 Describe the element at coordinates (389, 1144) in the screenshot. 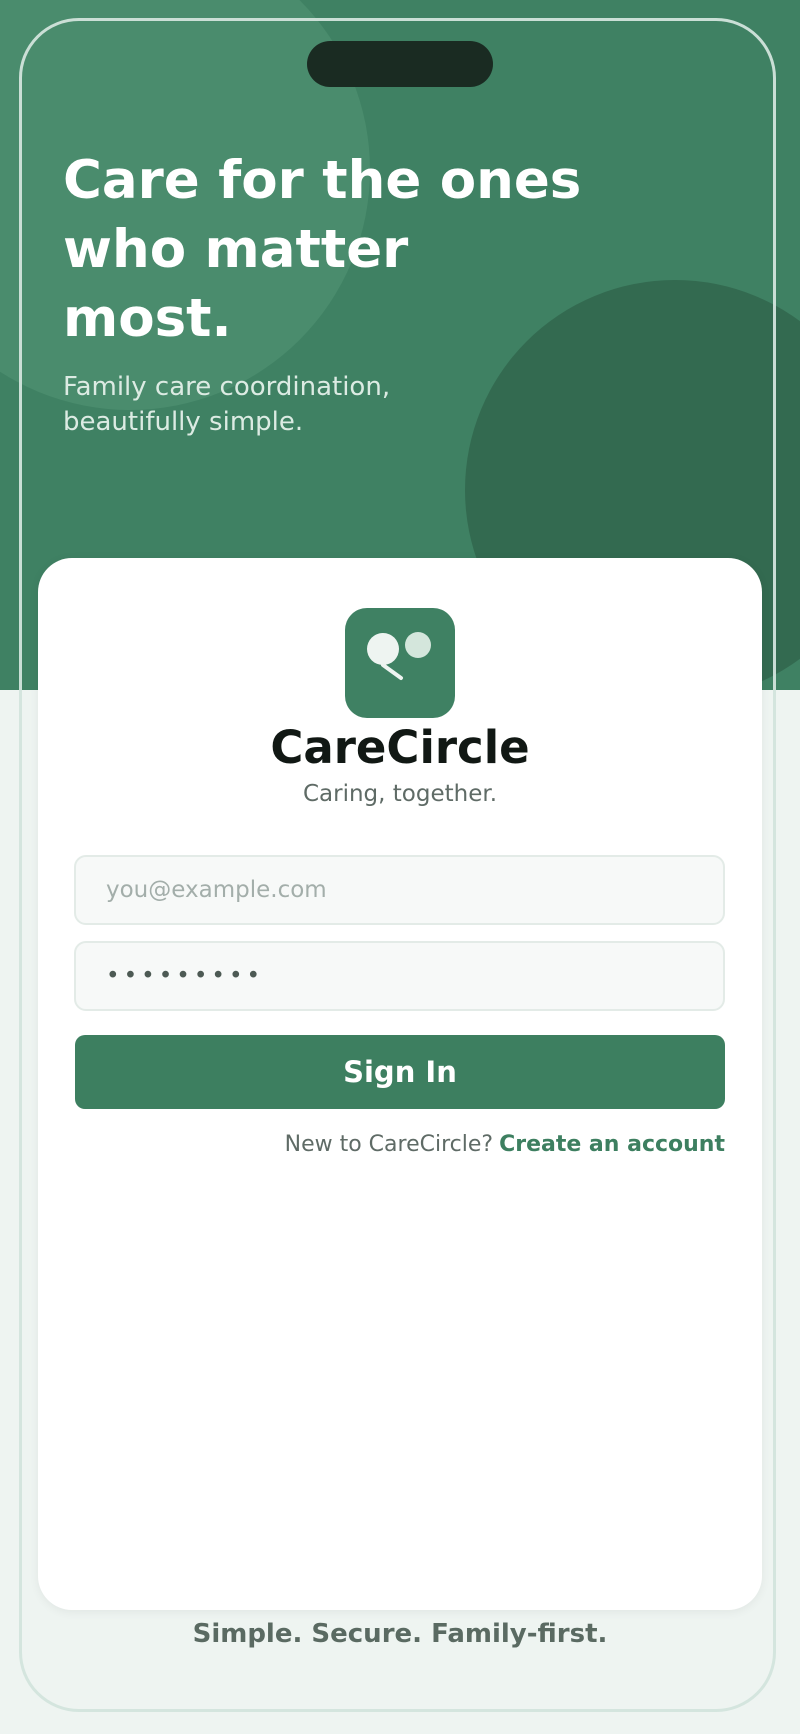

I see `signup-prompt-text: New to CareCircle?` at that location.